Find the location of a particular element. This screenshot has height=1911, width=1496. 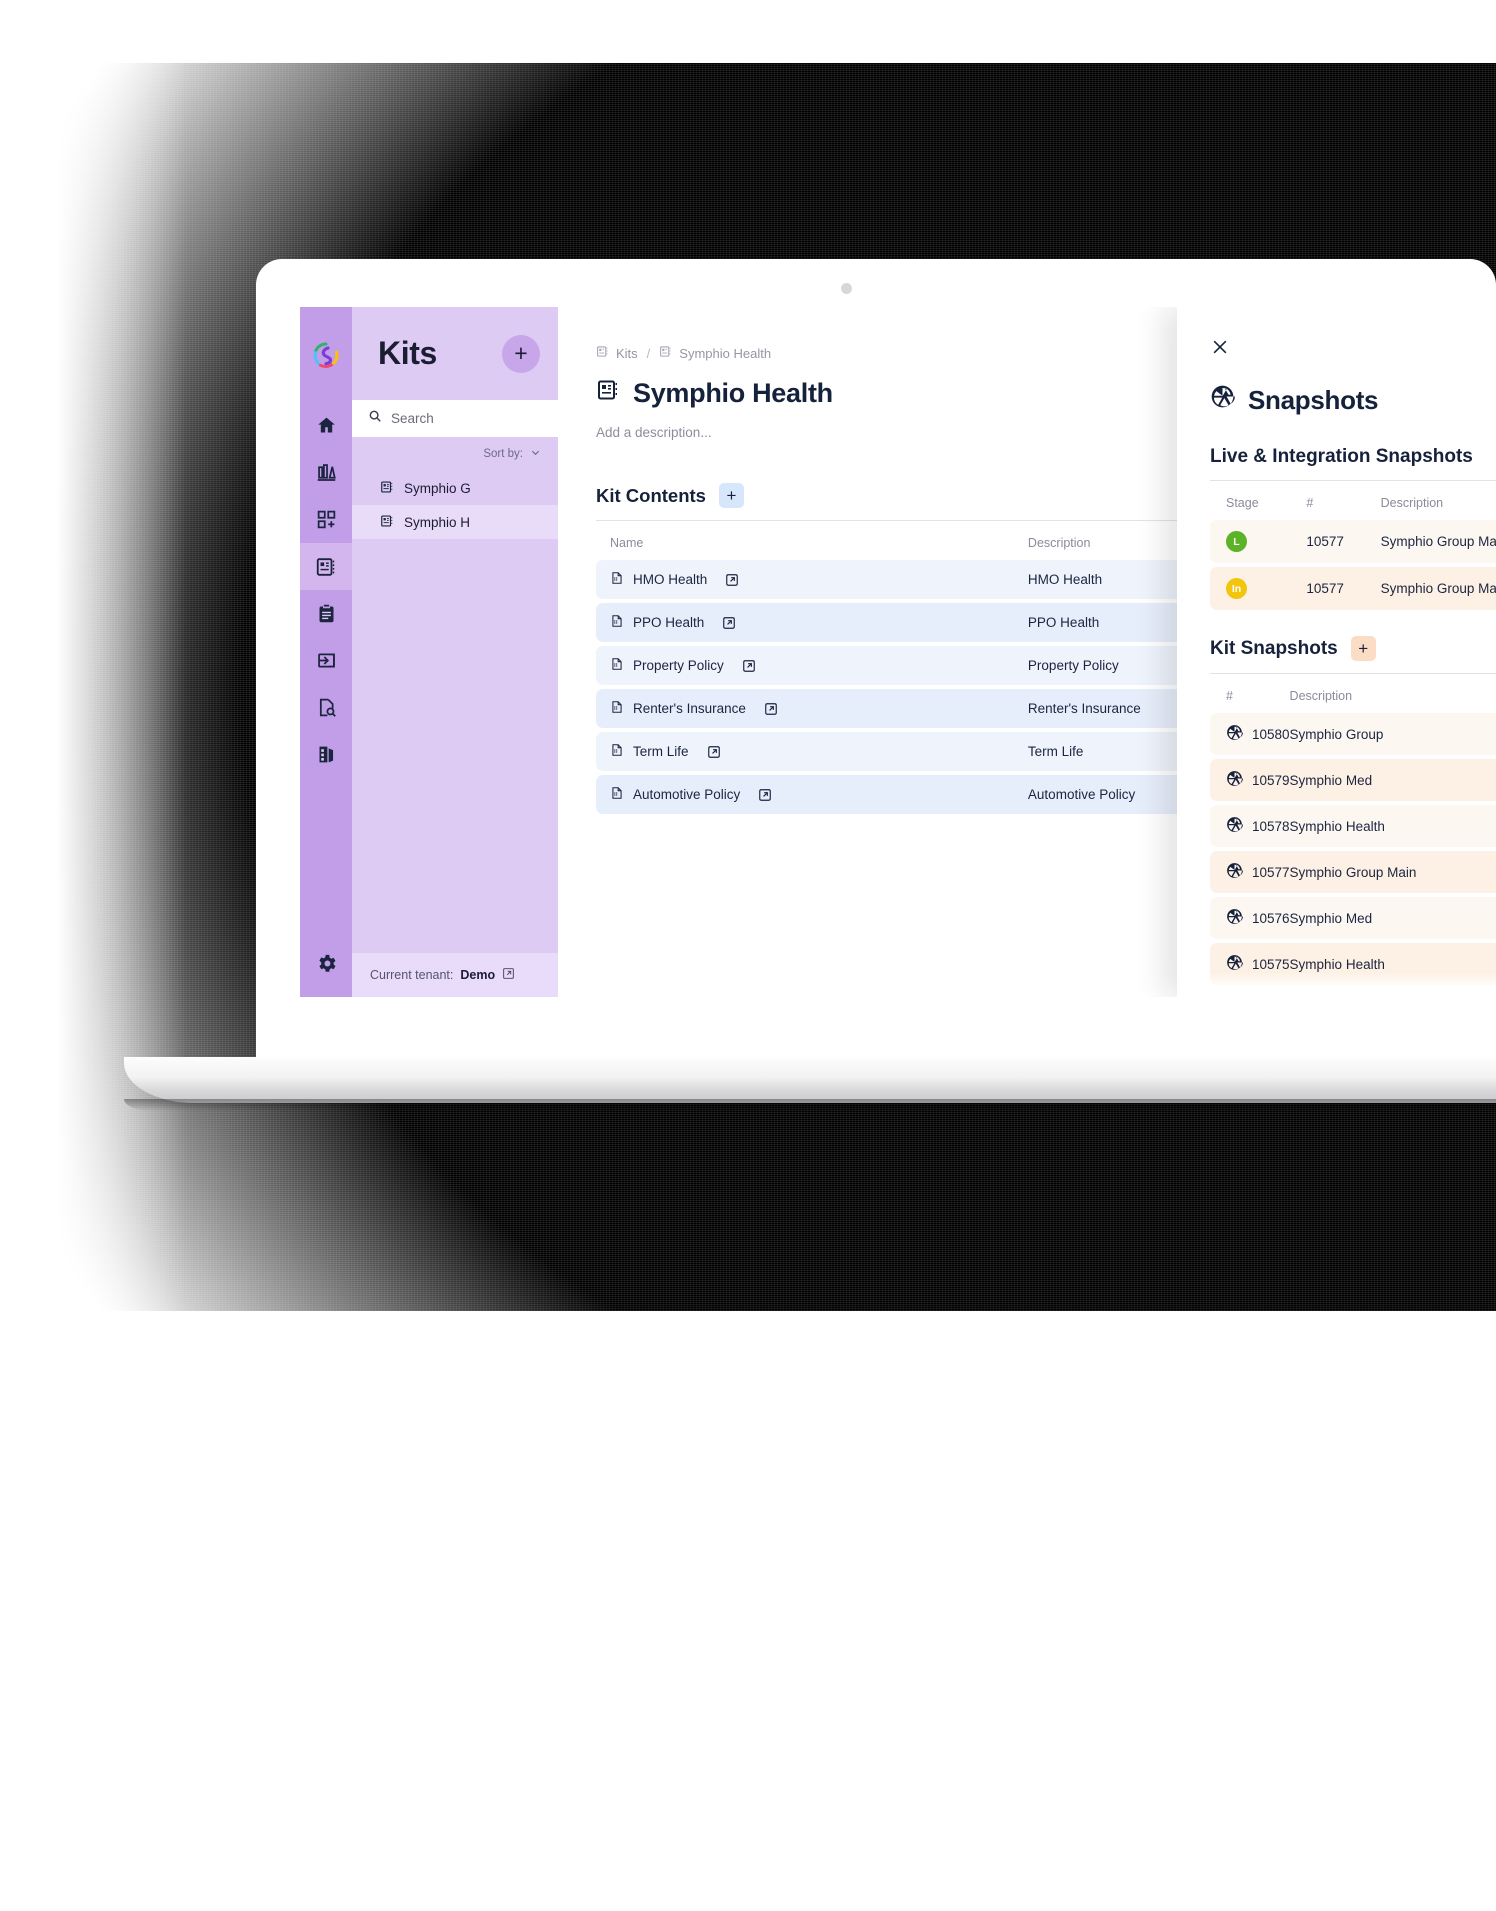

sidebar-item-home is located at coordinates (326, 425).